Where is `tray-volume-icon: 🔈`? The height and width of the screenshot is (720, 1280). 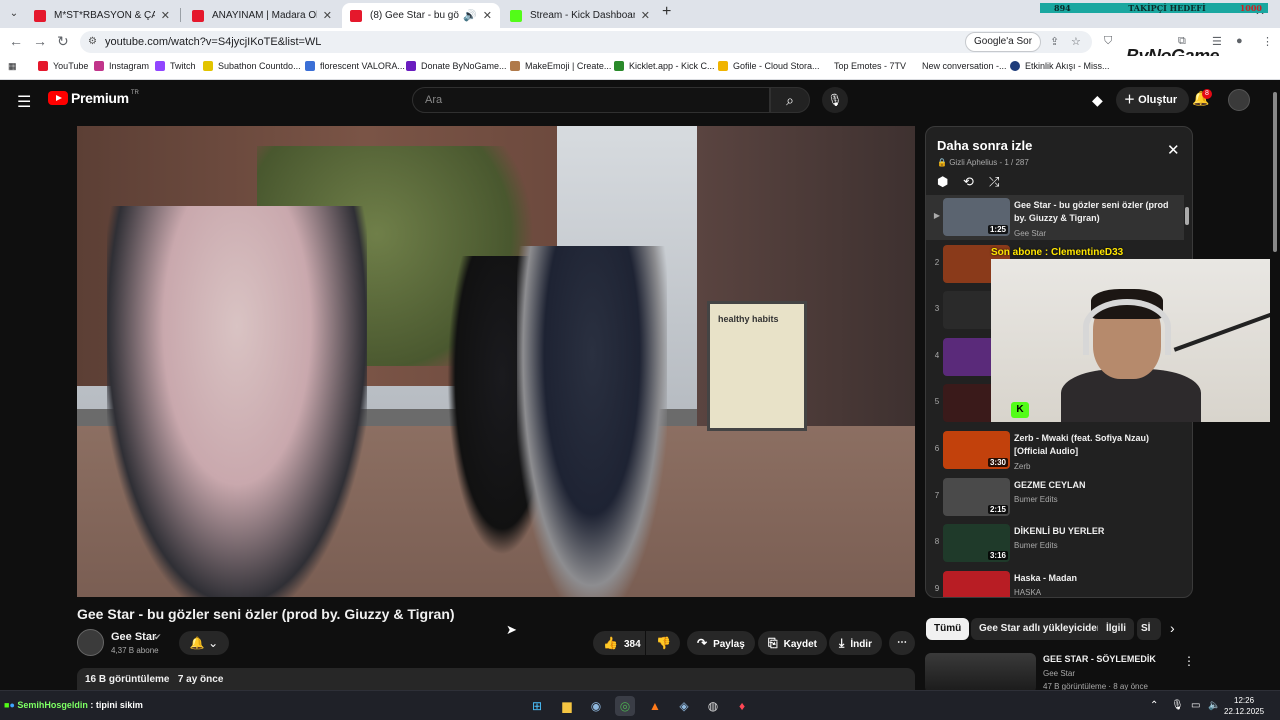
tray-volume-icon: 🔈 is located at coordinates (1214, 705).